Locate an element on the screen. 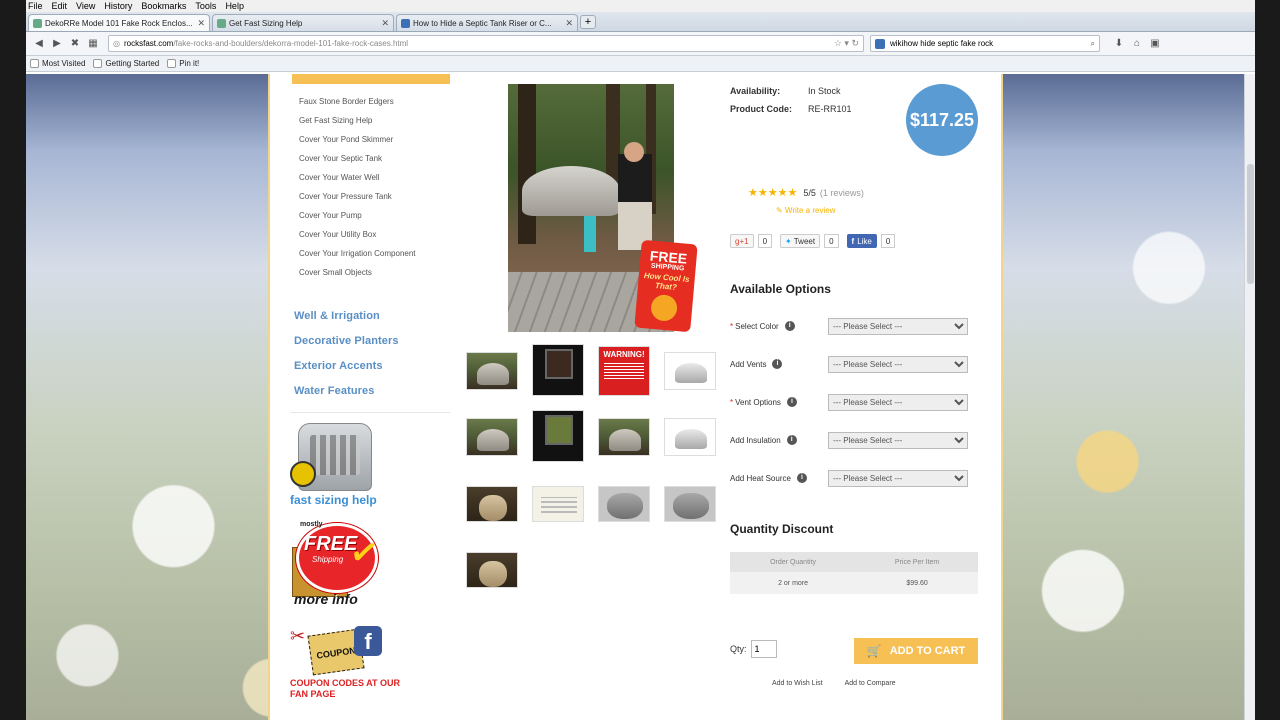  option-label-text: Select Color is located at coordinates (757, 326).